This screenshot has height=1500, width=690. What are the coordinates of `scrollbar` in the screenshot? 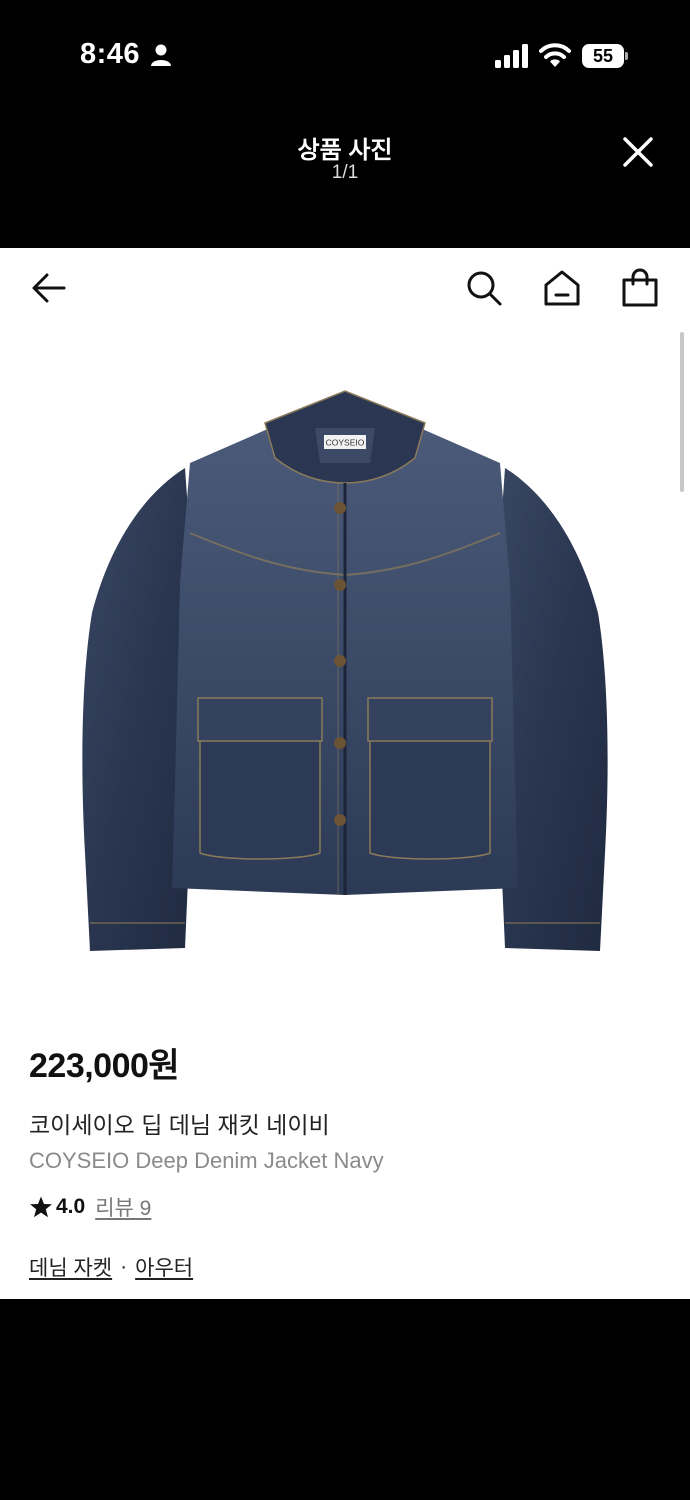 It's located at (682, 412).